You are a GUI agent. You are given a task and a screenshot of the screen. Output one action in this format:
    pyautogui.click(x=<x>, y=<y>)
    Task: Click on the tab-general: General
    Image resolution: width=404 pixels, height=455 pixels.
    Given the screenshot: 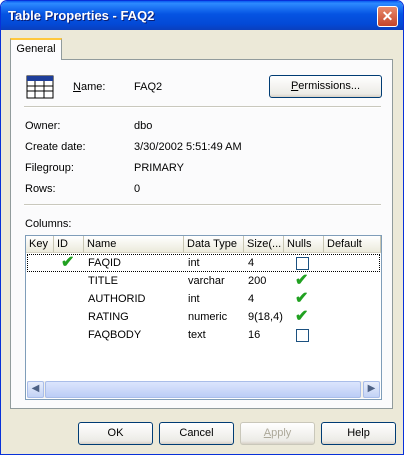 What is the action you would take?
    pyautogui.click(x=36, y=49)
    